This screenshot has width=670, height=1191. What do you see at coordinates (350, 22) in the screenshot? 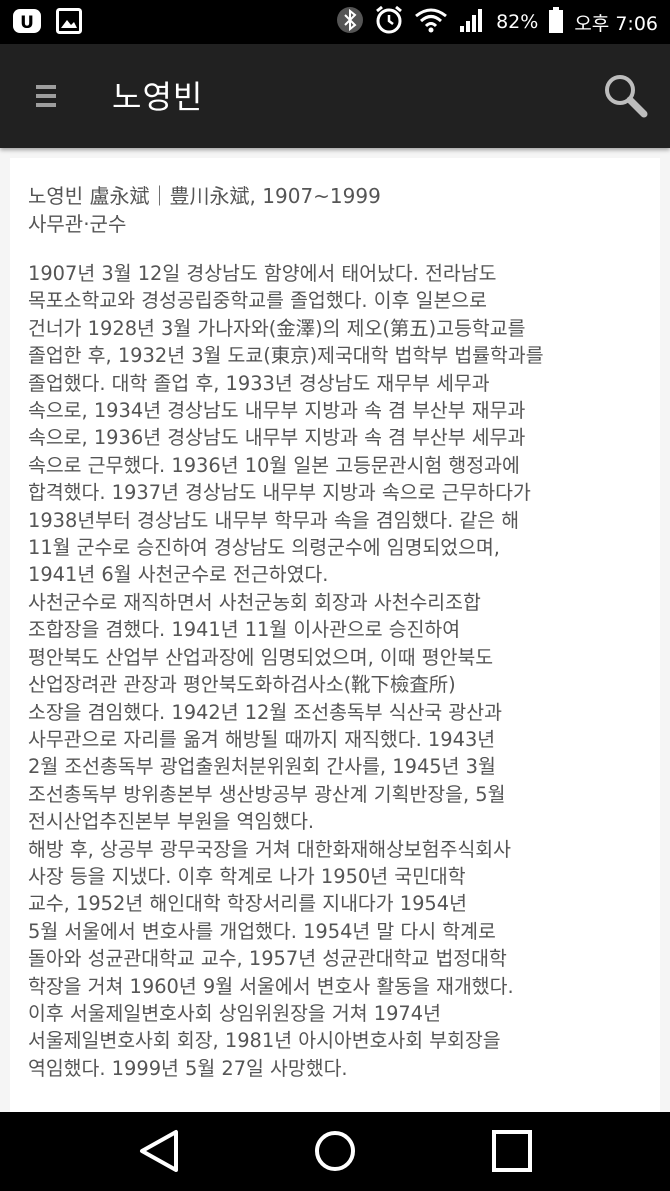
I see `bluetooth-icon` at bounding box center [350, 22].